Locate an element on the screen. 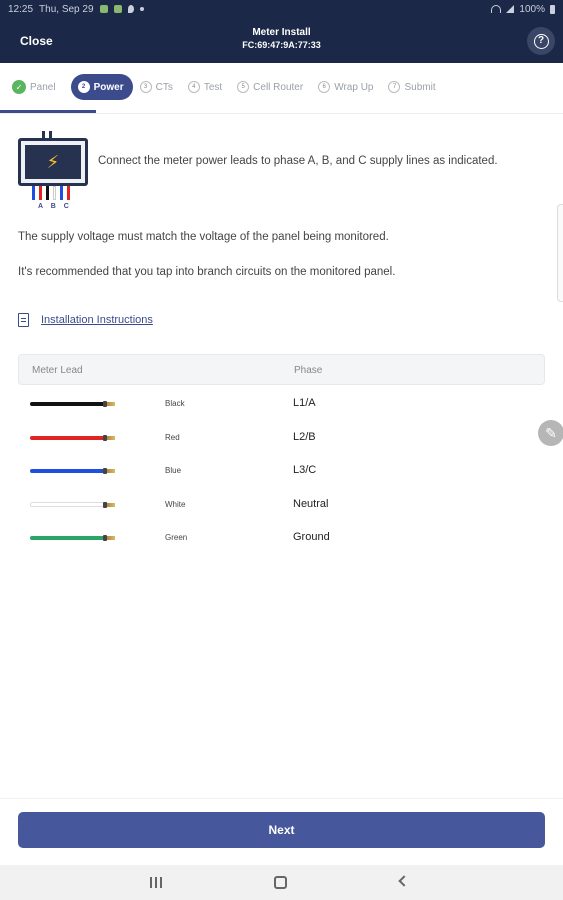 This screenshot has height=900, width=563. lightning-bolt-icon: ⚡ is located at coordinates (53, 162).